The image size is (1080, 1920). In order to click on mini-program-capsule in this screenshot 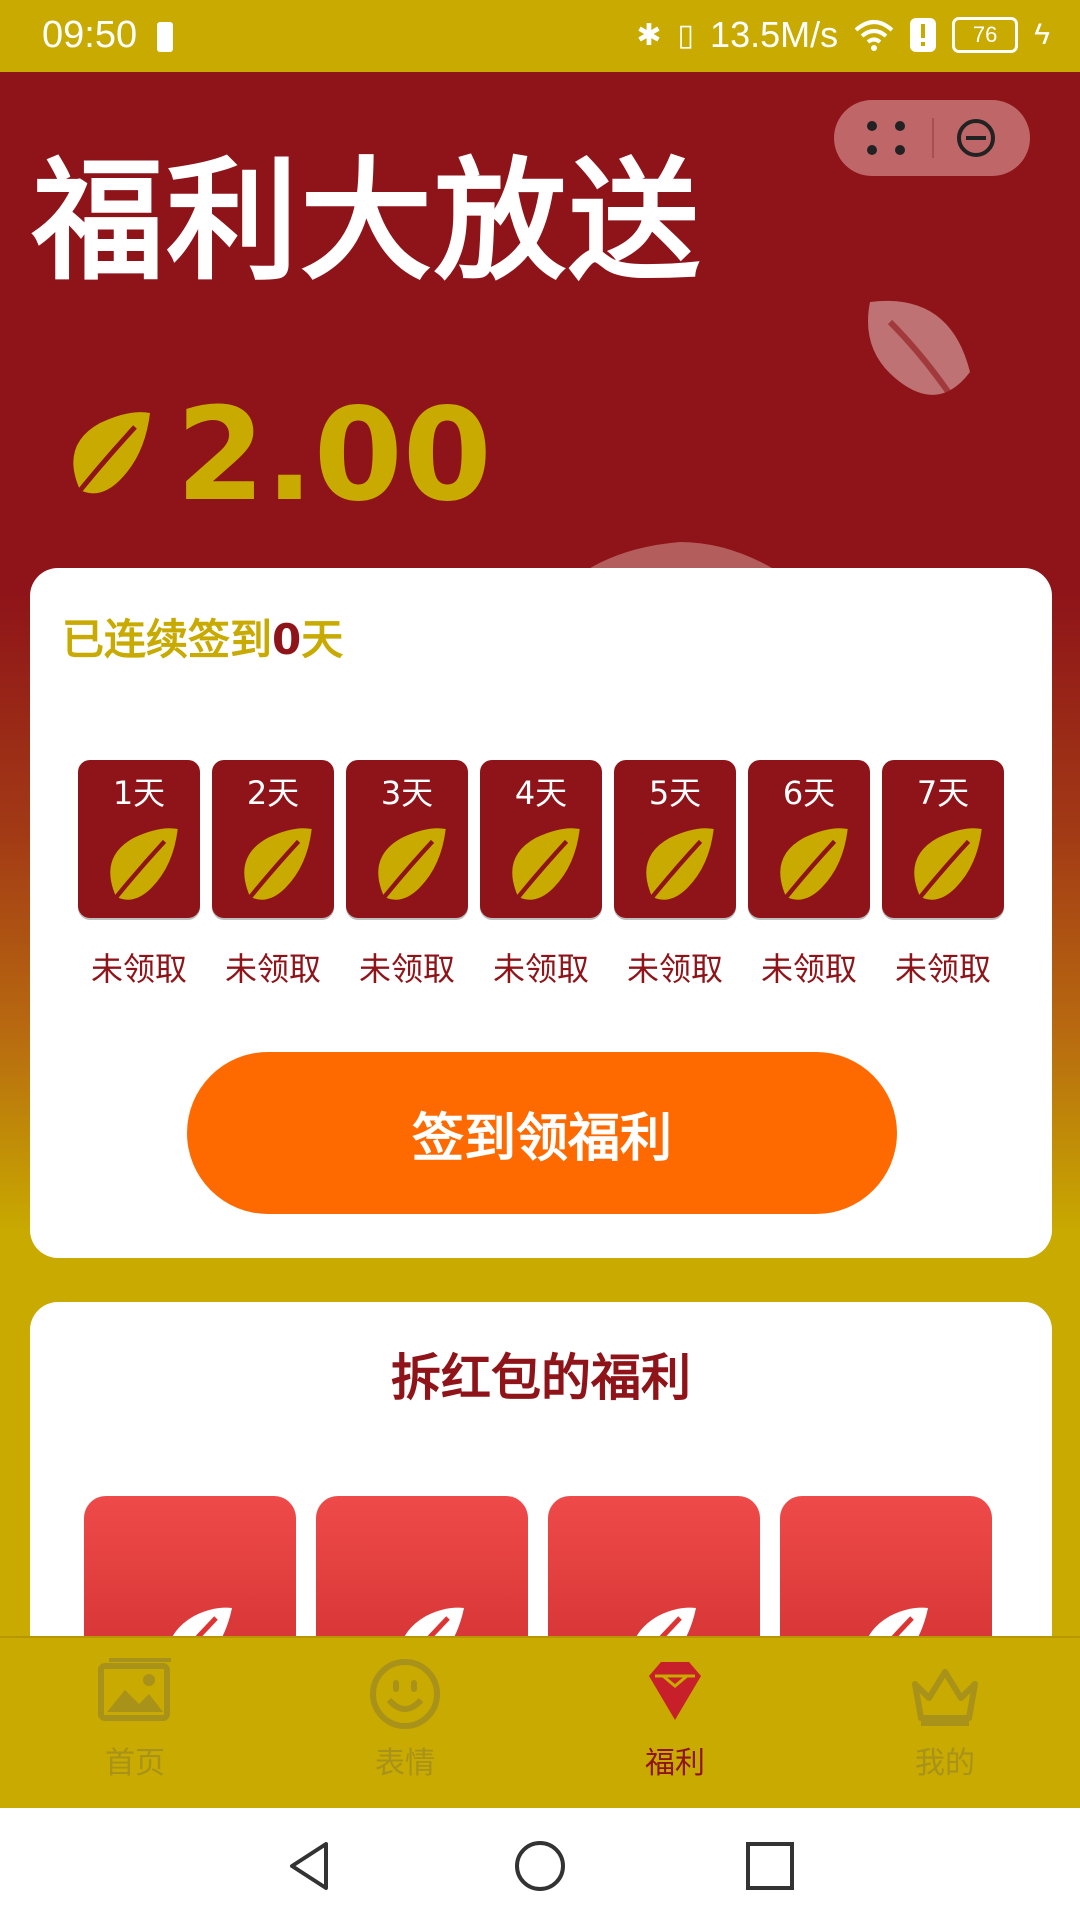, I will do `click(932, 138)`.